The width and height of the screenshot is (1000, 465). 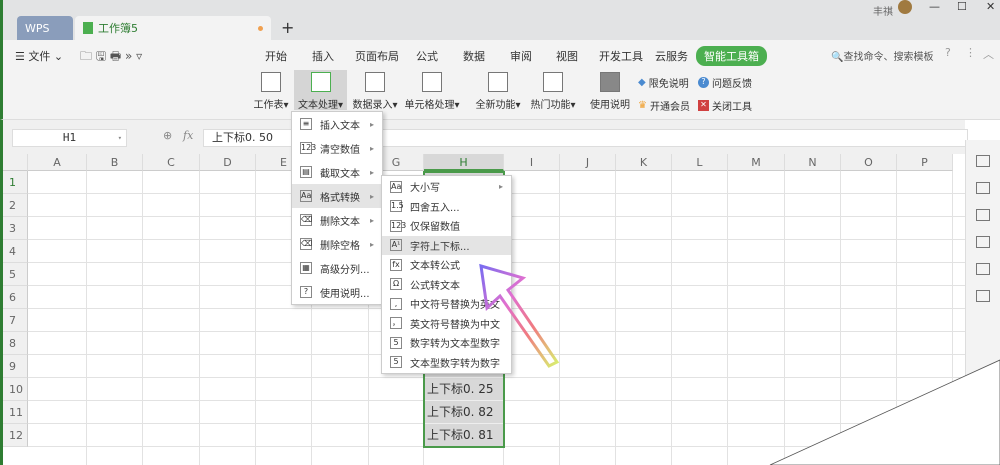 What do you see at coordinates (519, 315) in the screenshot?
I see `pointer-arrow-icon` at bounding box center [519, 315].